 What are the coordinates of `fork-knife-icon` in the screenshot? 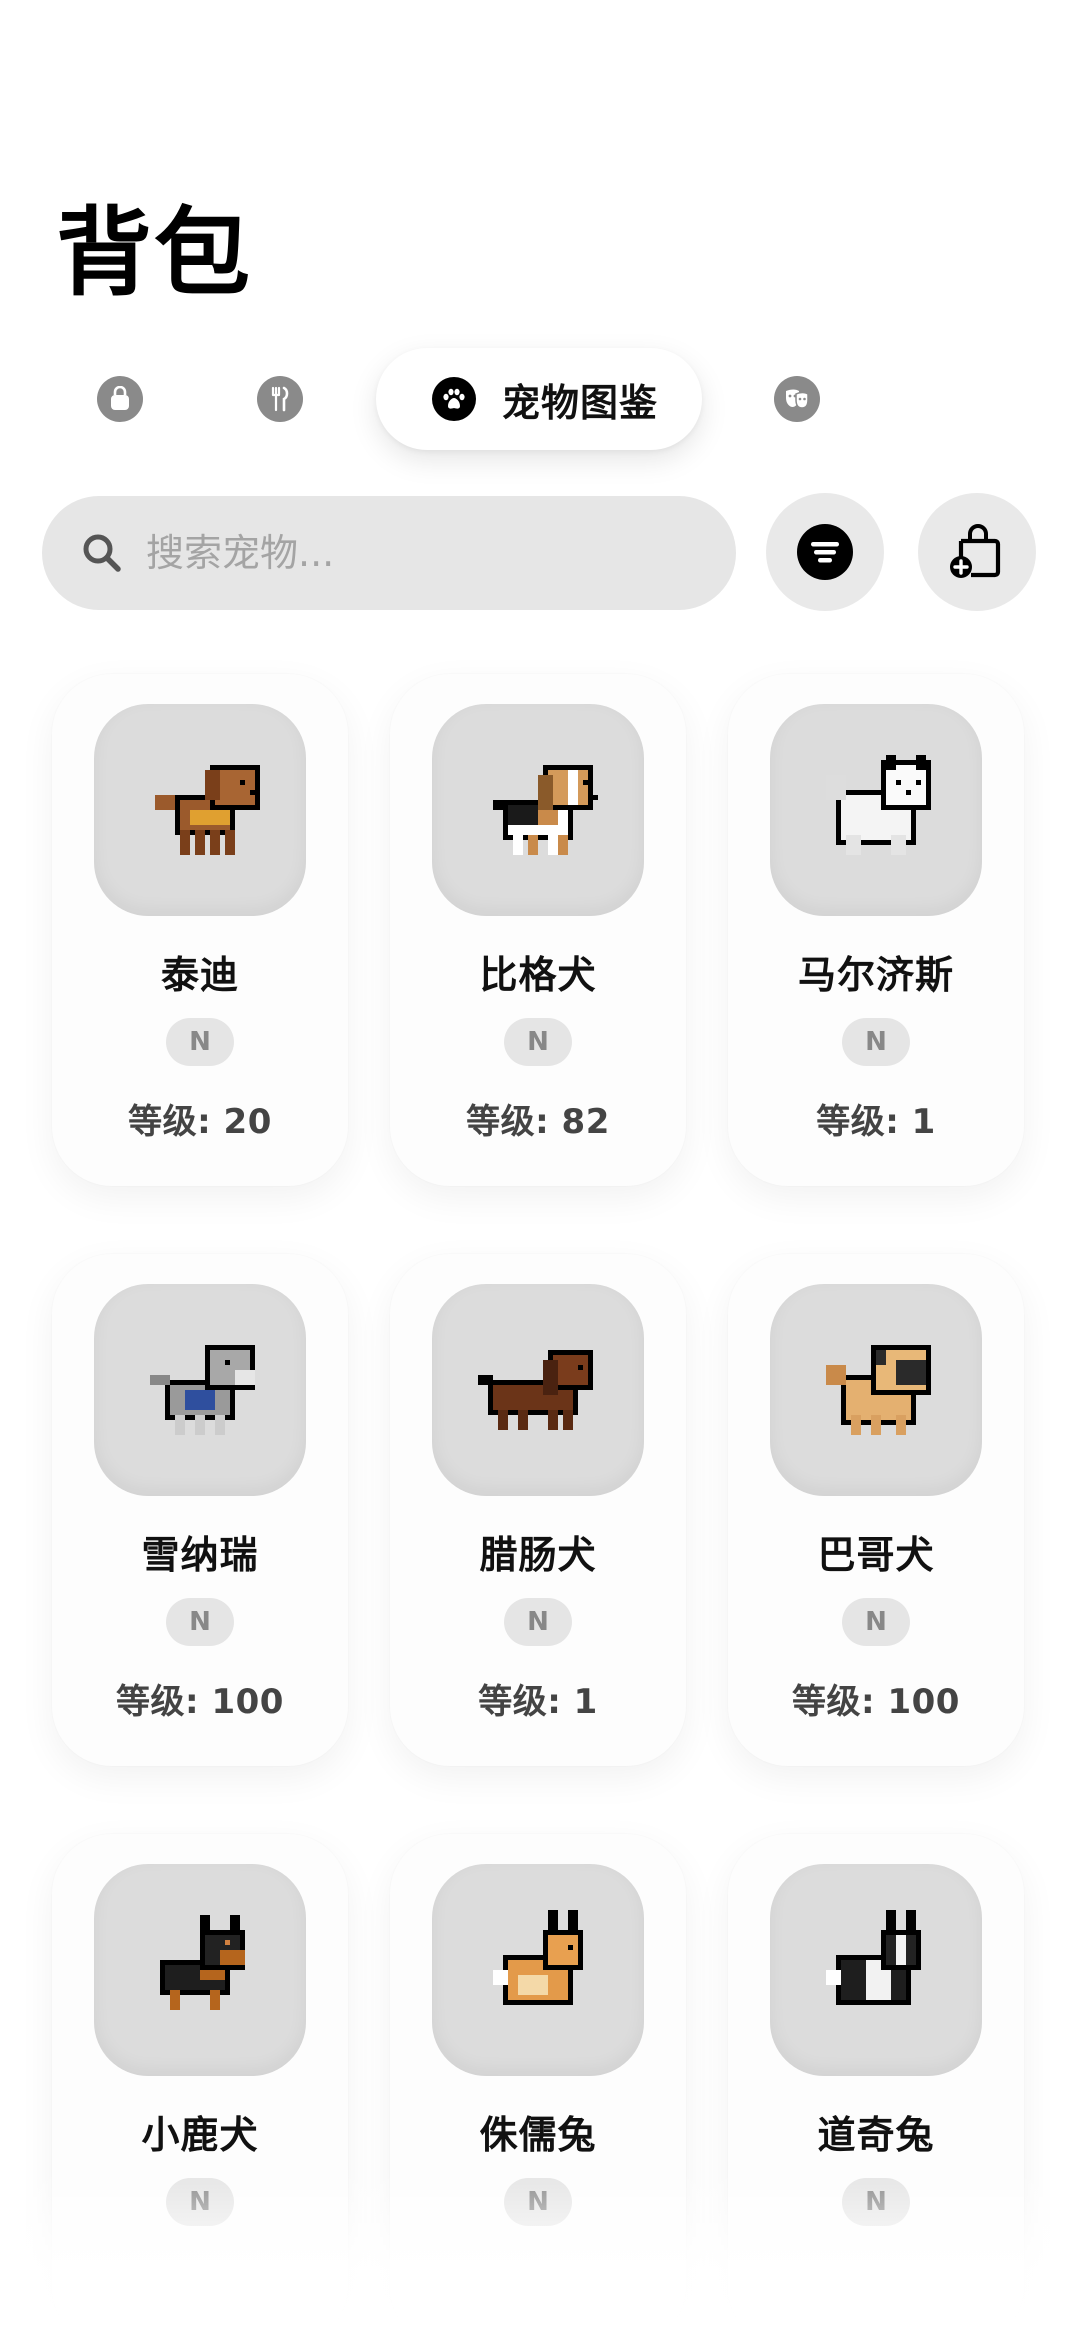 It's located at (280, 399).